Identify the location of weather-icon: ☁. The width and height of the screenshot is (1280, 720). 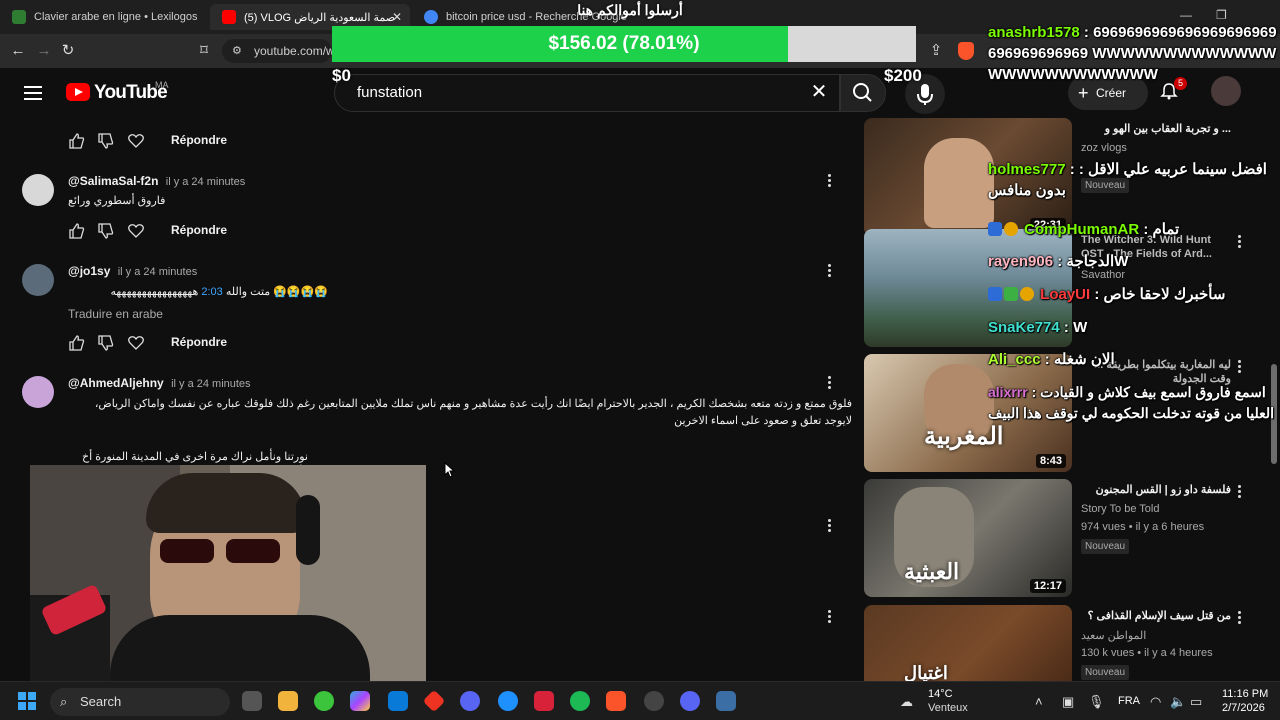
(906, 702).